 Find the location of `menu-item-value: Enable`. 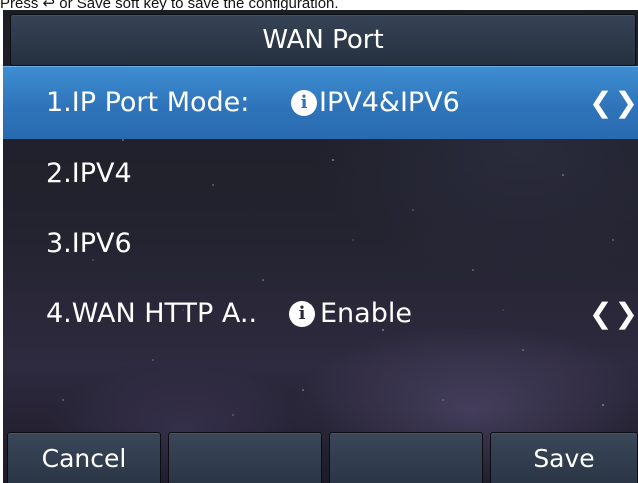

menu-item-value: Enable is located at coordinates (366, 313).